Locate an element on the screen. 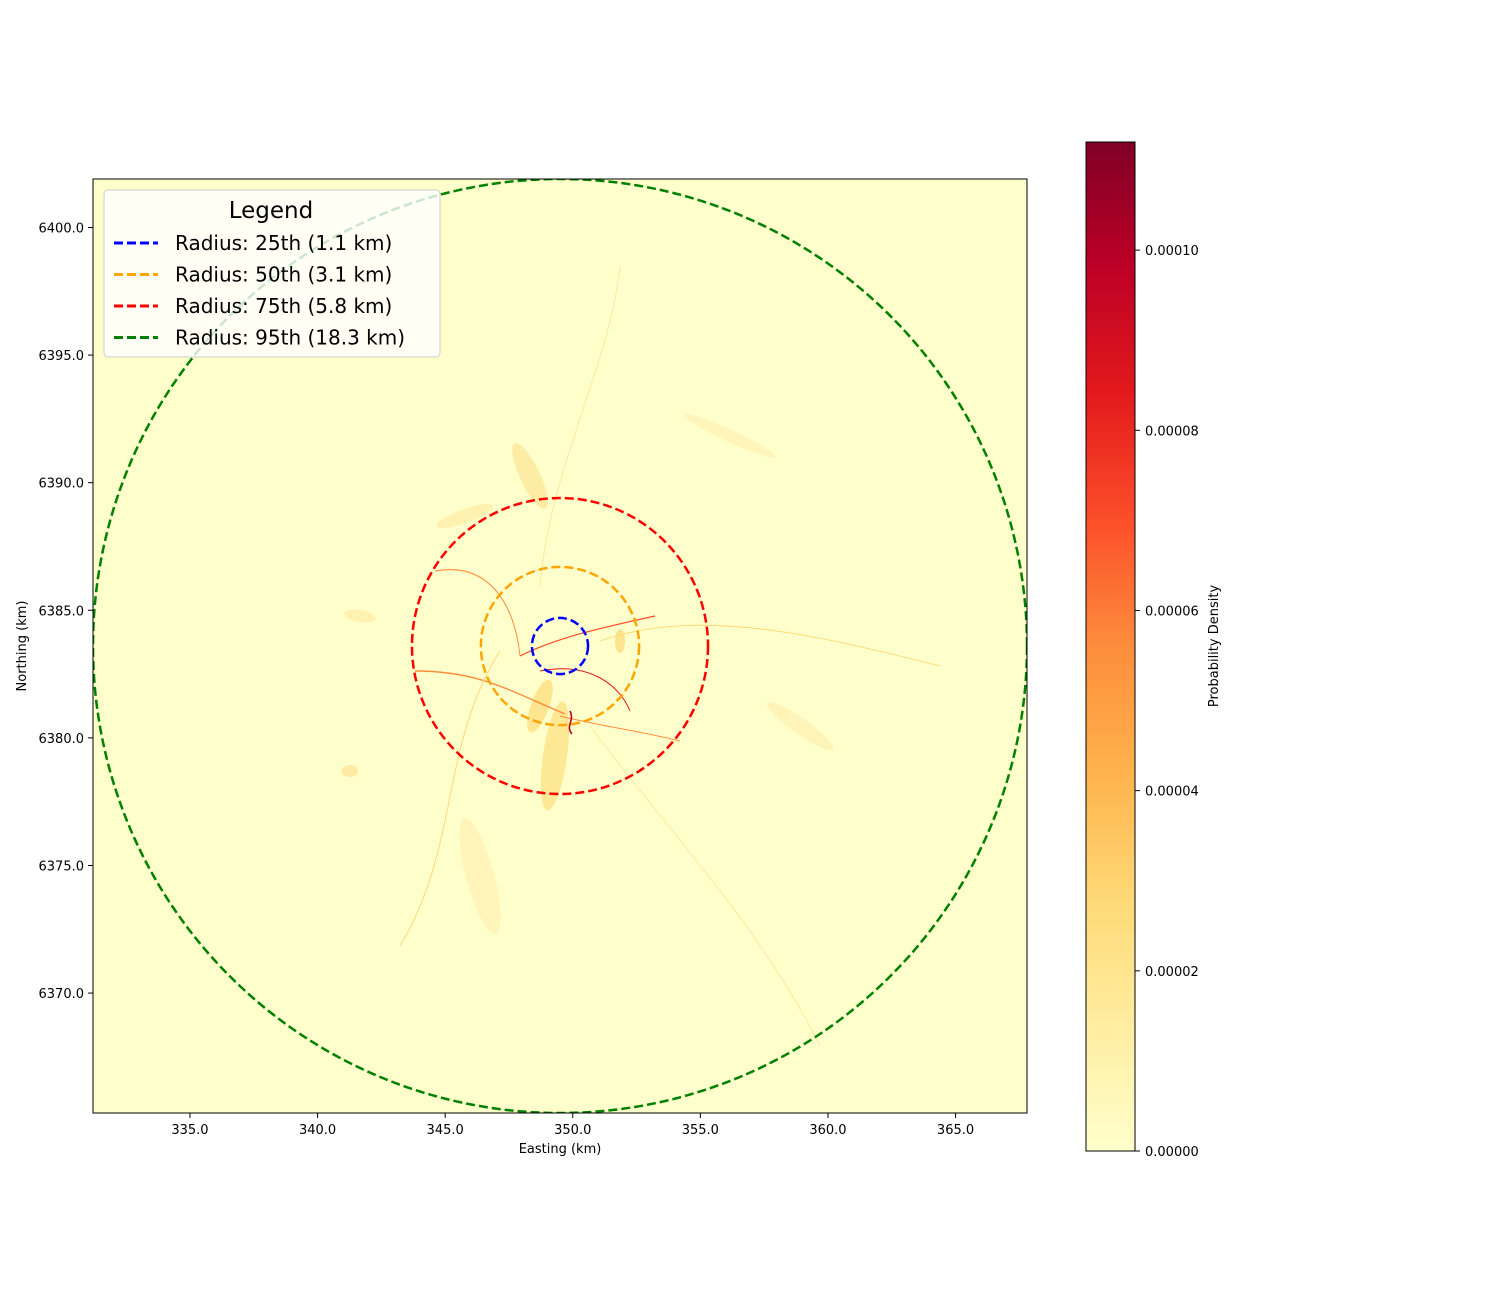  legend-entry-label: Radius: 95th (18.3 km) is located at coordinates (290, 338).